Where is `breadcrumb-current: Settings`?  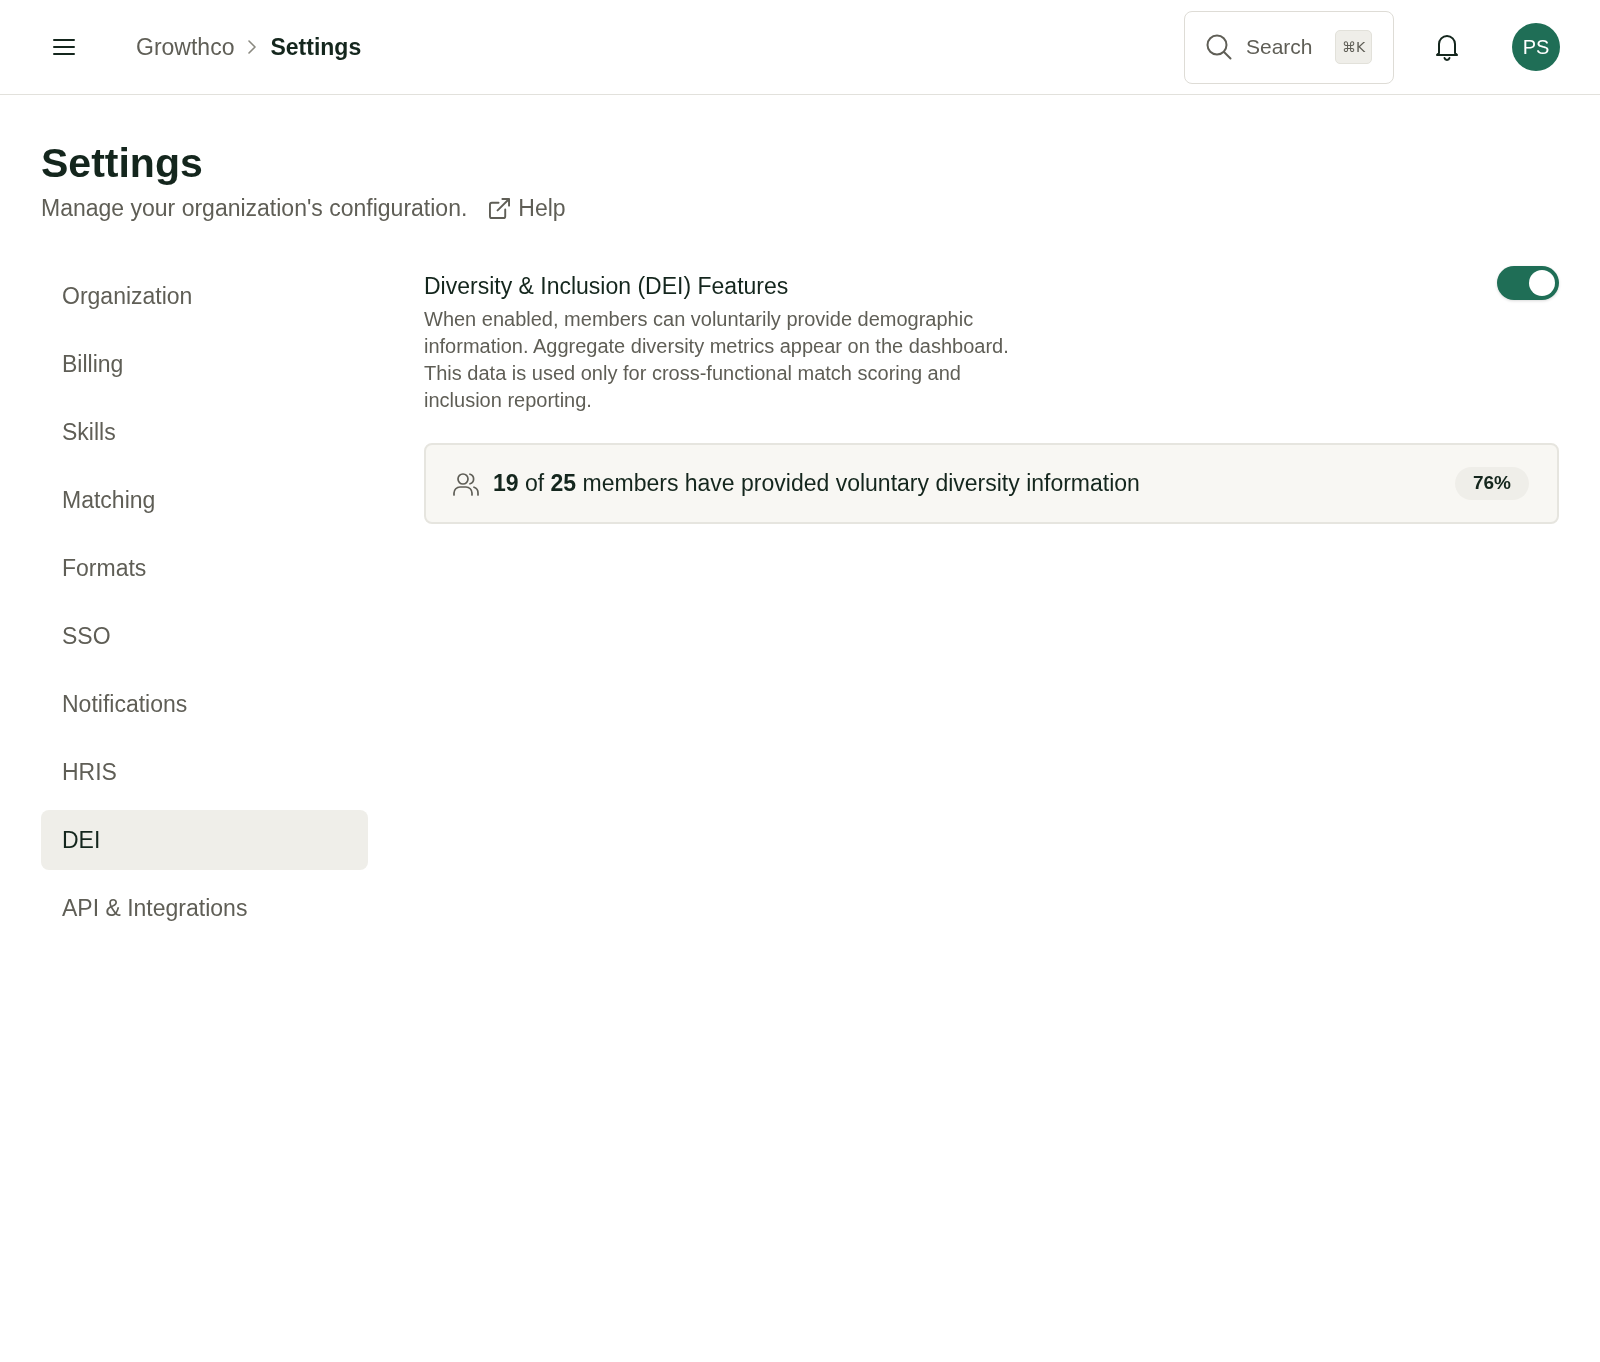 breadcrumb-current: Settings is located at coordinates (316, 47).